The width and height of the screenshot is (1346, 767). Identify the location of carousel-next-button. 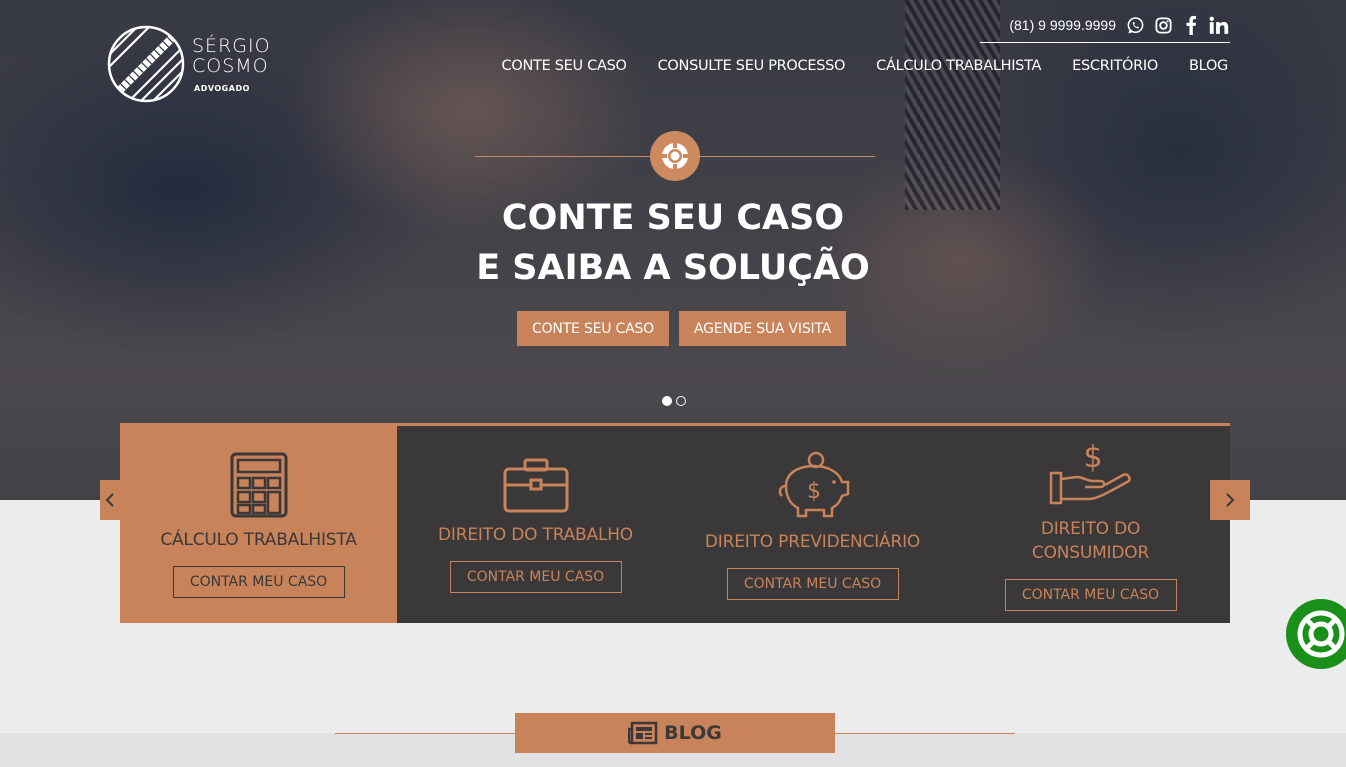
(1230, 500).